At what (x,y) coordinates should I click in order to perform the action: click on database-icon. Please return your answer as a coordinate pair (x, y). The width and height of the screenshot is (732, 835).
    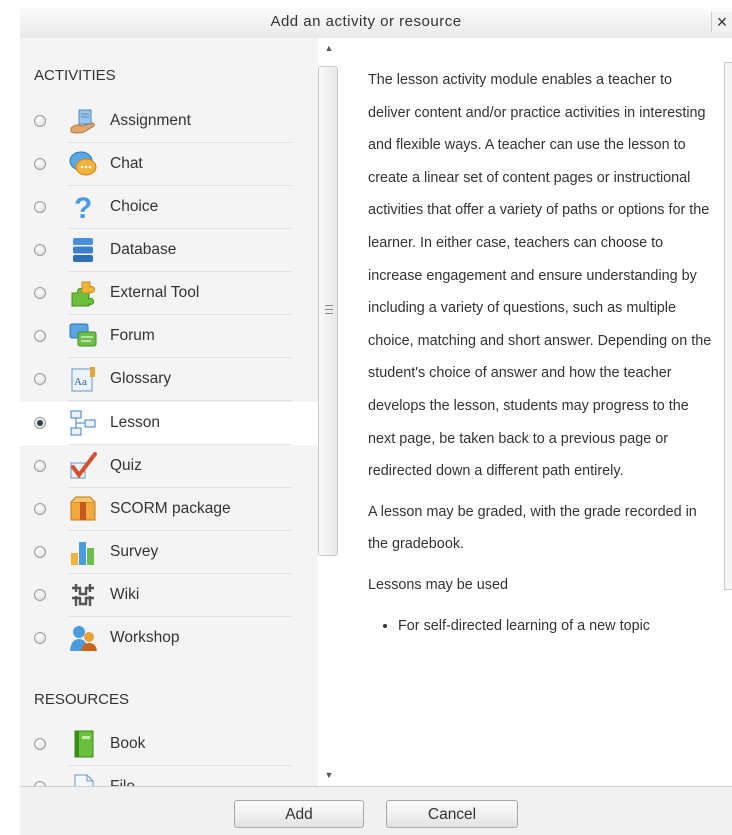
    Looking at the image, I should click on (83, 250).